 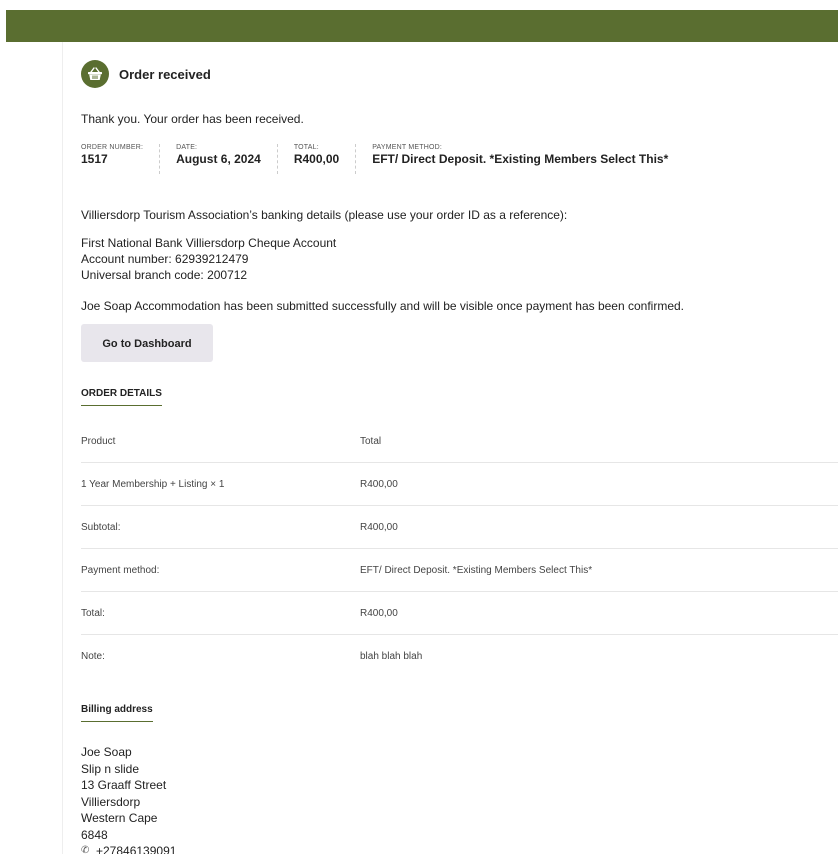 I want to click on billing-line: Western Cape, so click(x=119, y=818).